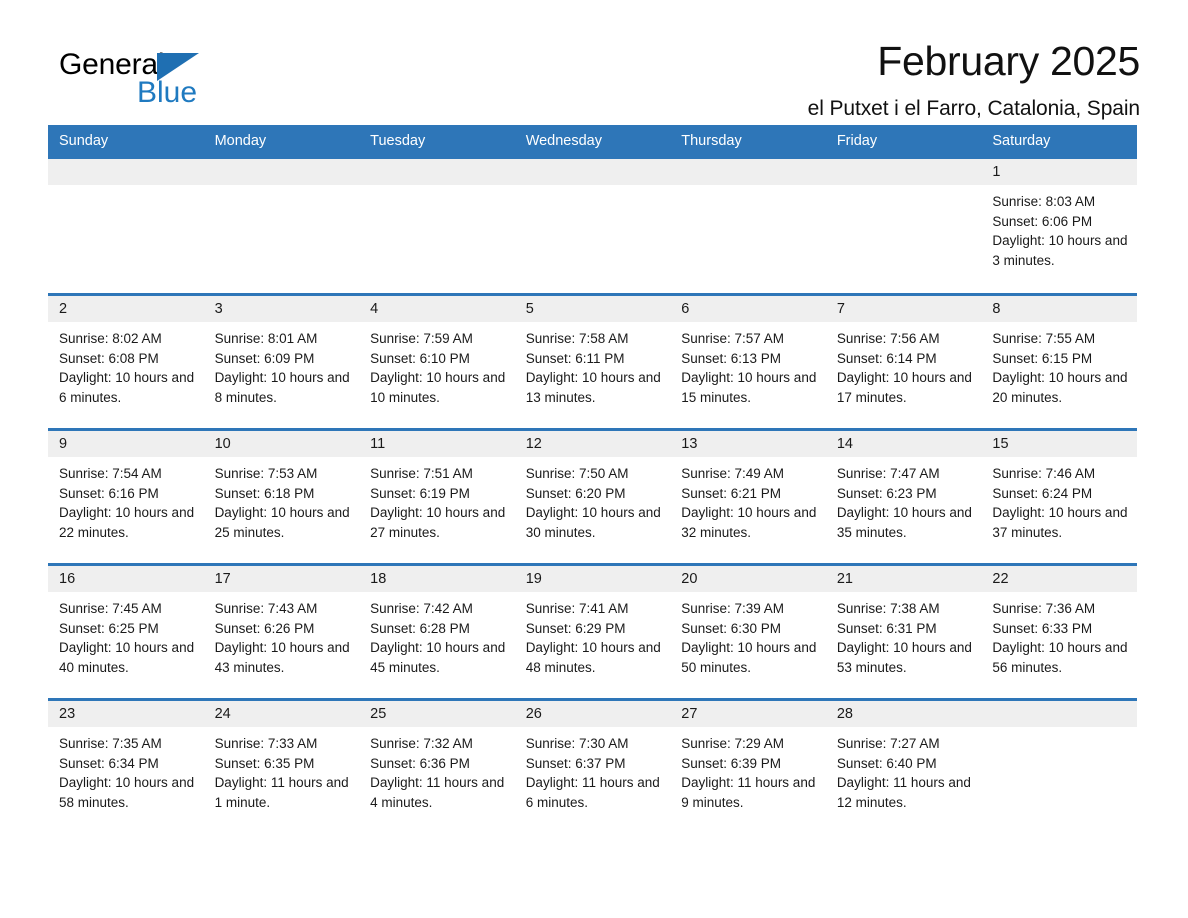 Image resolution: width=1188 pixels, height=918 pixels. I want to click on calendar-empty-cell, so click(748, 225).